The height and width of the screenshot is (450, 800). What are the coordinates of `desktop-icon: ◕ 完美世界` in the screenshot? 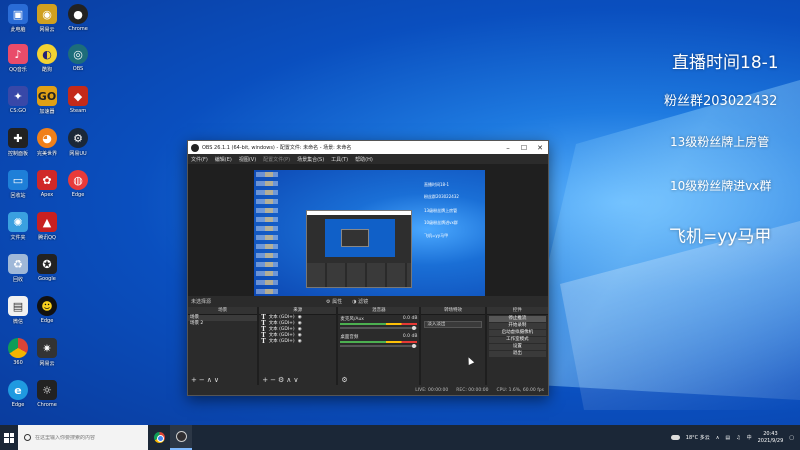 It's located at (47, 142).